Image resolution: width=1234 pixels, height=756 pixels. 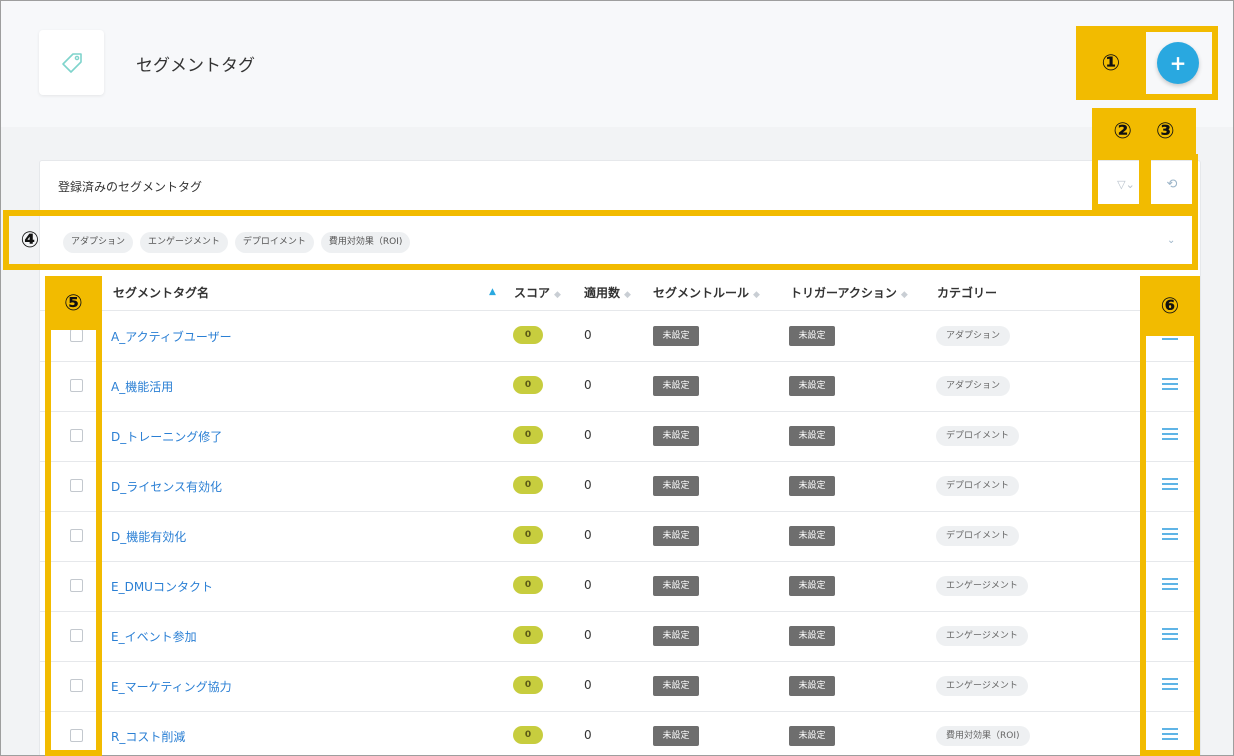 What do you see at coordinates (166, 486) in the screenshot?
I see `tag-name-link: D_ライセンス有効化` at bounding box center [166, 486].